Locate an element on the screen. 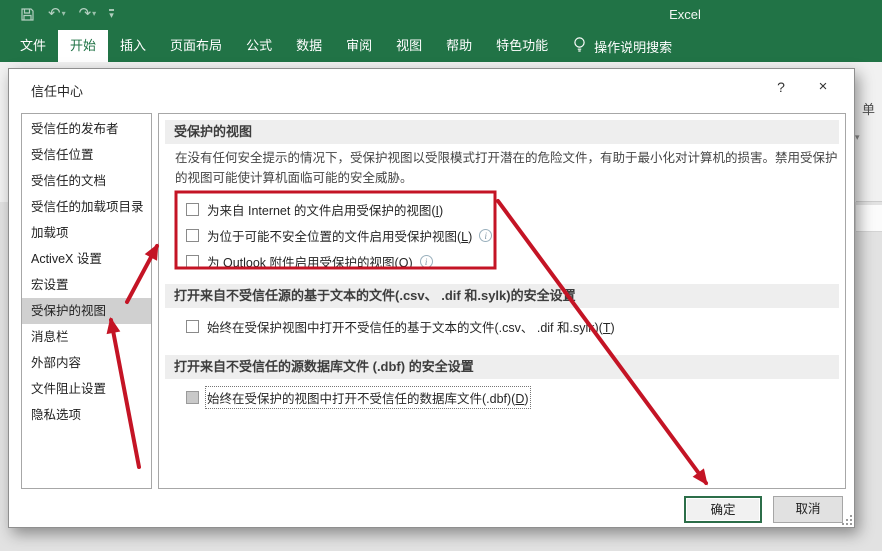  ok-button: 确定 is located at coordinates (723, 509).